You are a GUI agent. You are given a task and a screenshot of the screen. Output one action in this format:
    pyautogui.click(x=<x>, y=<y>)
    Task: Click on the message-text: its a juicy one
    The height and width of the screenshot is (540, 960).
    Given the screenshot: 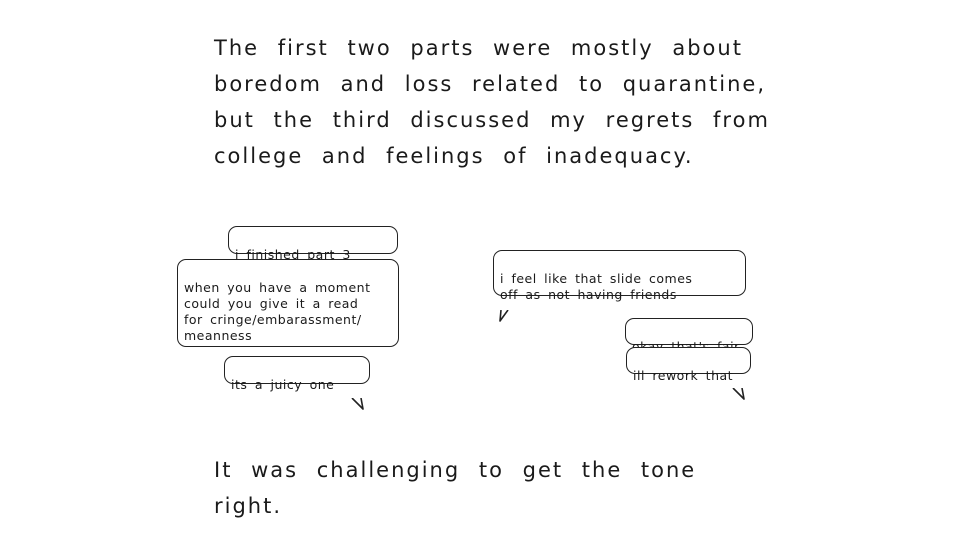 What is the action you would take?
    pyautogui.click(x=283, y=384)
    